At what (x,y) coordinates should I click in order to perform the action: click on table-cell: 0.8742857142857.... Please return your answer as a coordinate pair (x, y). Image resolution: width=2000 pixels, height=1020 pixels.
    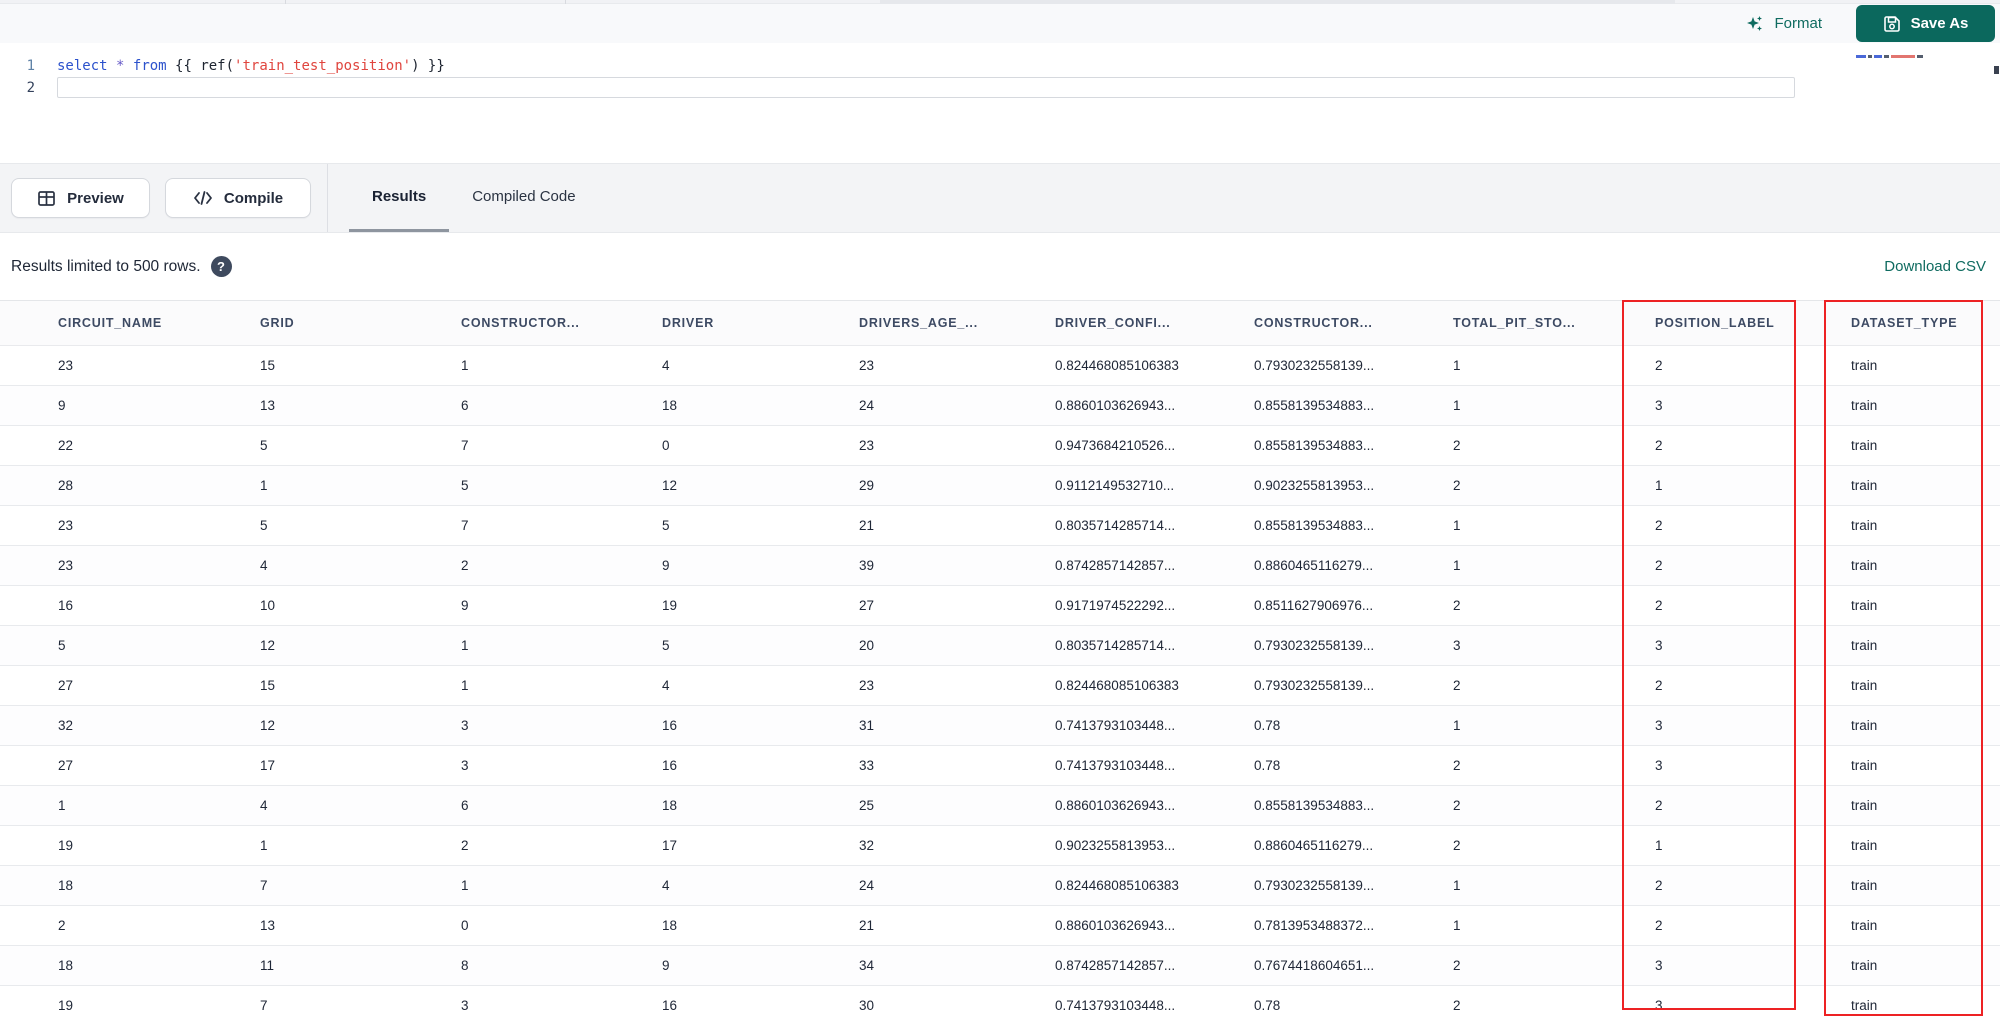
    Looking at the image, I should click on (1154, 965).